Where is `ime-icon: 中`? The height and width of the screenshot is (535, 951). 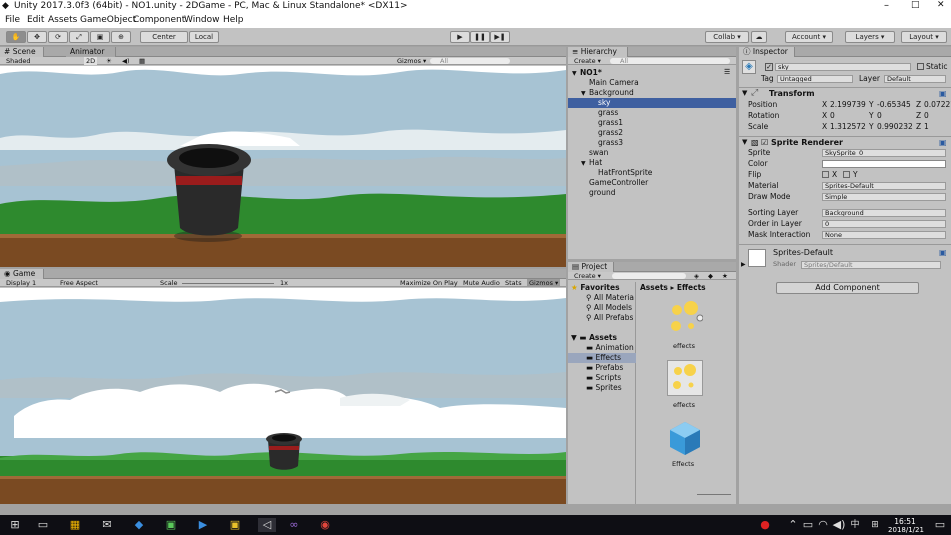 ime-icon: 中 is located at coordinates (855, 525).